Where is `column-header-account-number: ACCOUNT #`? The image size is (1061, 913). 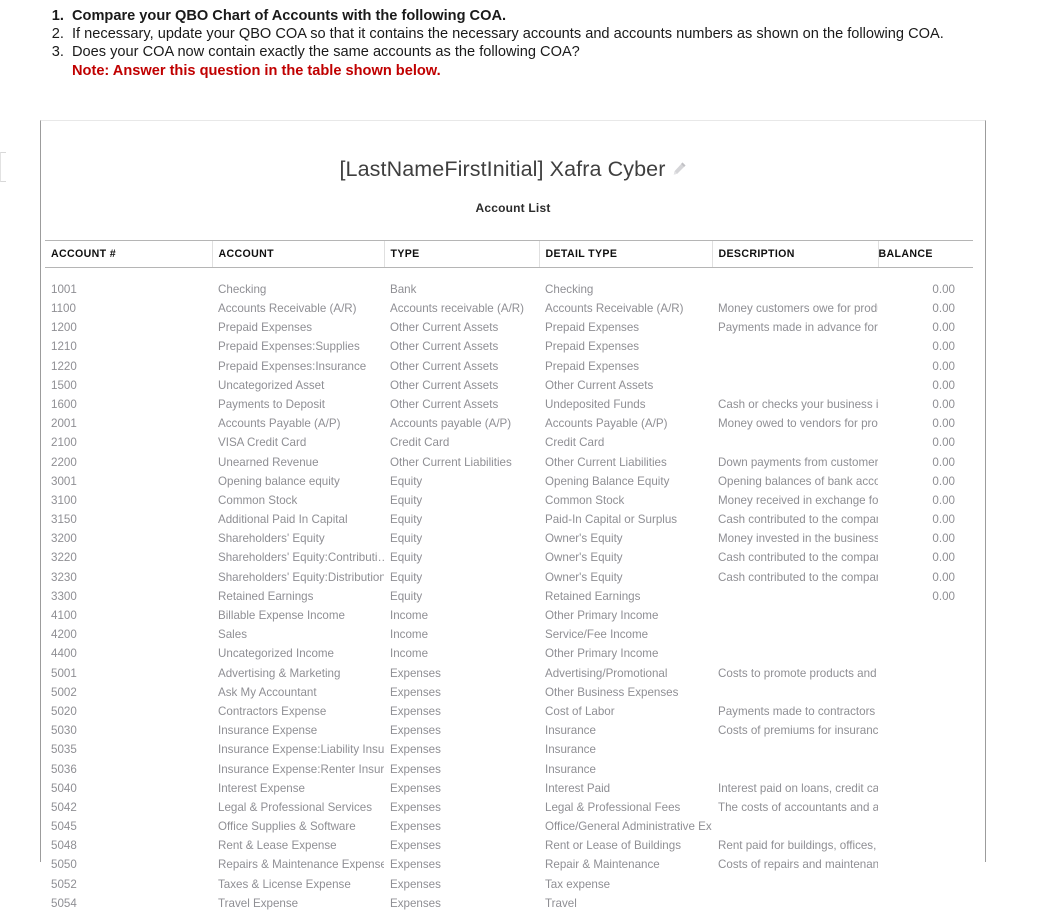 column-header-account-number: ACCOUNT # is located at coordinates (128, 253).